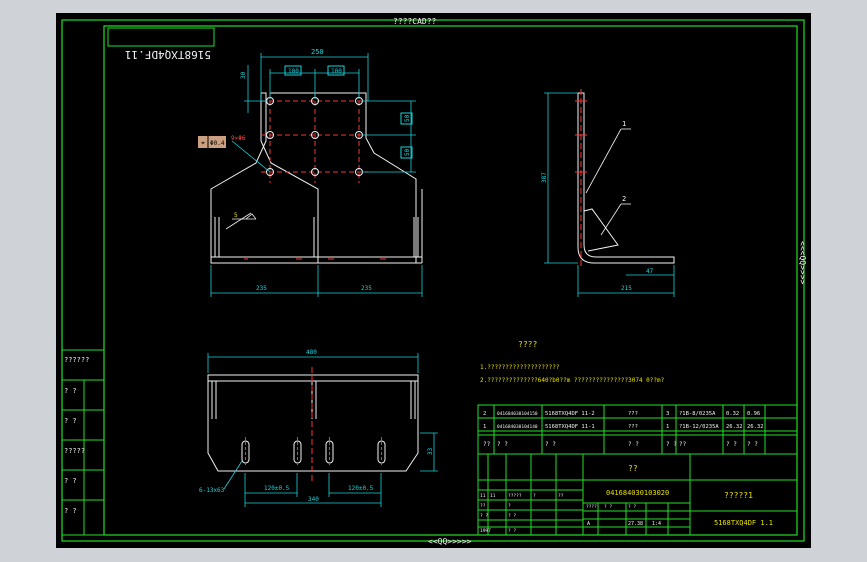 The image size is (867, 562). Describe the element at coordinates (517, 414) in the screenshot. I see `bom-cell: 041684030104150` at that location.